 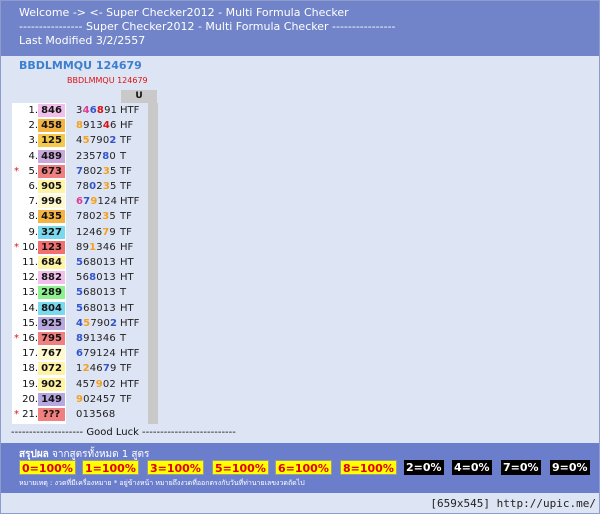 What do you see at coordinates (51, 110) in the screenshot?
I see `row-number: 846` at bounding box center [51, 110].